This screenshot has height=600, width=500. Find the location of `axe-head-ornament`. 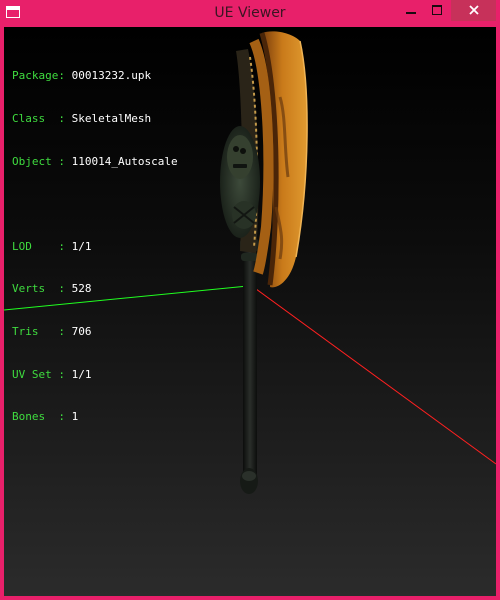

axe-head-ornament is located at coordinates (240, 151).